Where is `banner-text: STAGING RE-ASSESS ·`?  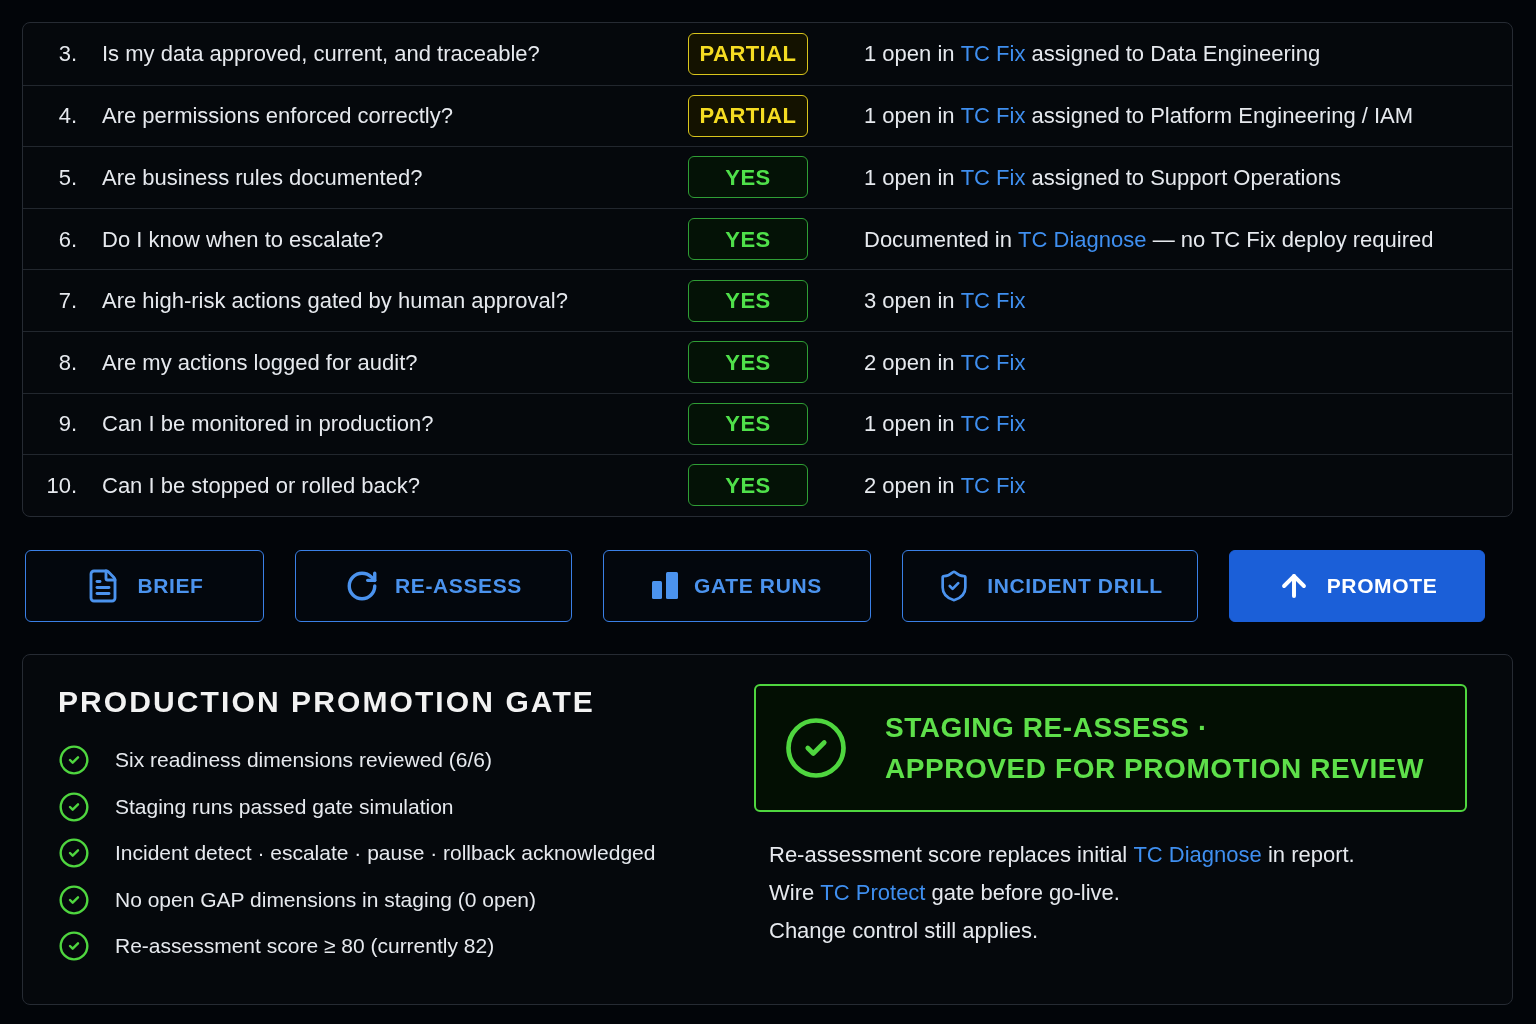 banner-text: STAGING RE-ASSESS · is located at coordinates (1047, 727).